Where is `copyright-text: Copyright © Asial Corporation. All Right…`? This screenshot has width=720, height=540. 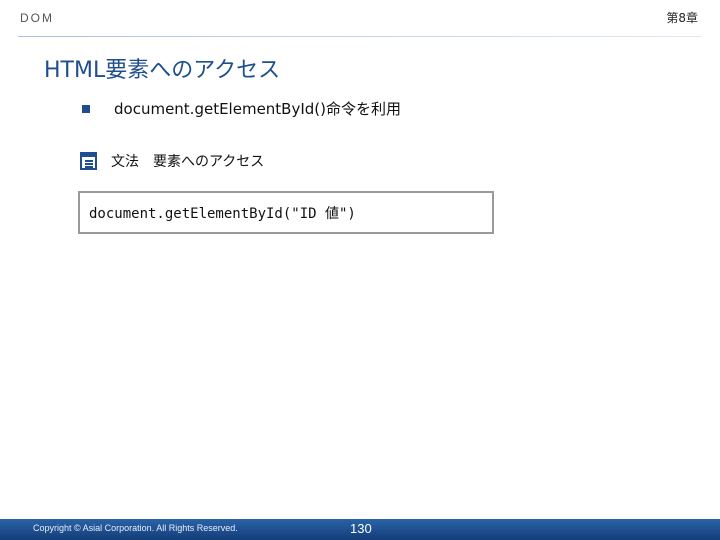 copyright-text: Copyright © Asial Corporation. All Right… is located at coordinates (135, 528).